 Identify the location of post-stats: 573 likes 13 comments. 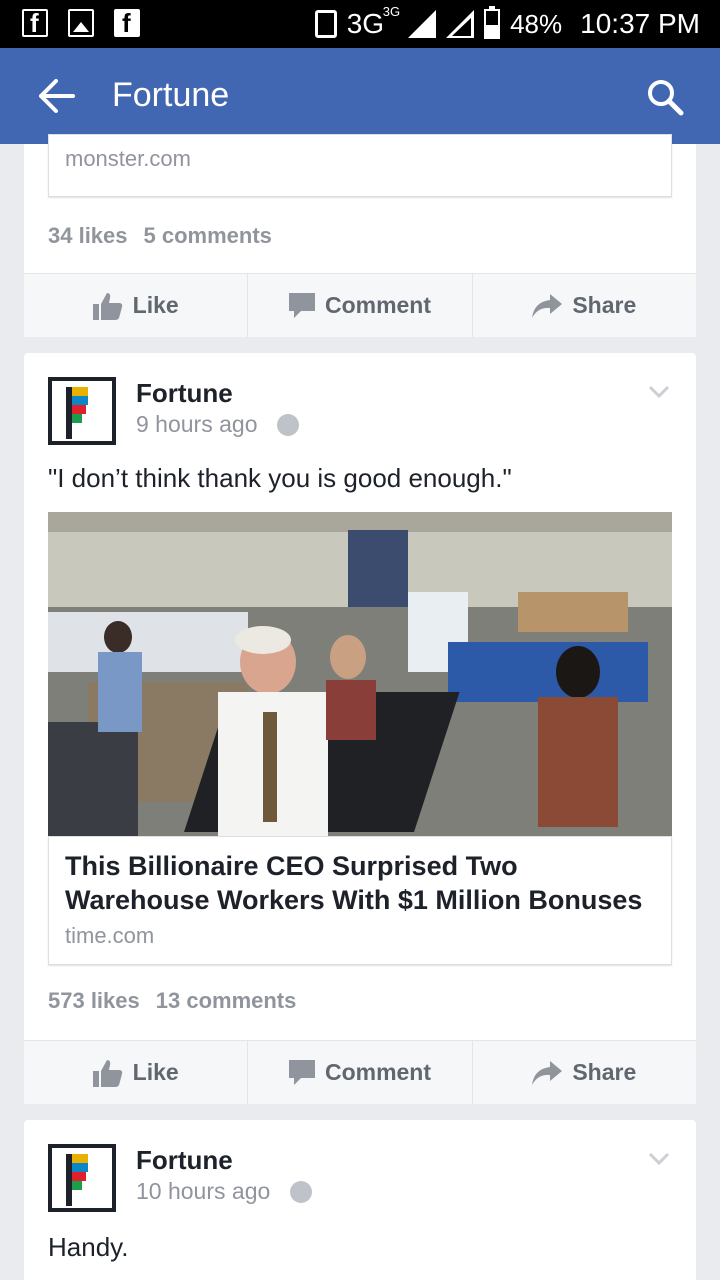
(172, 1001).